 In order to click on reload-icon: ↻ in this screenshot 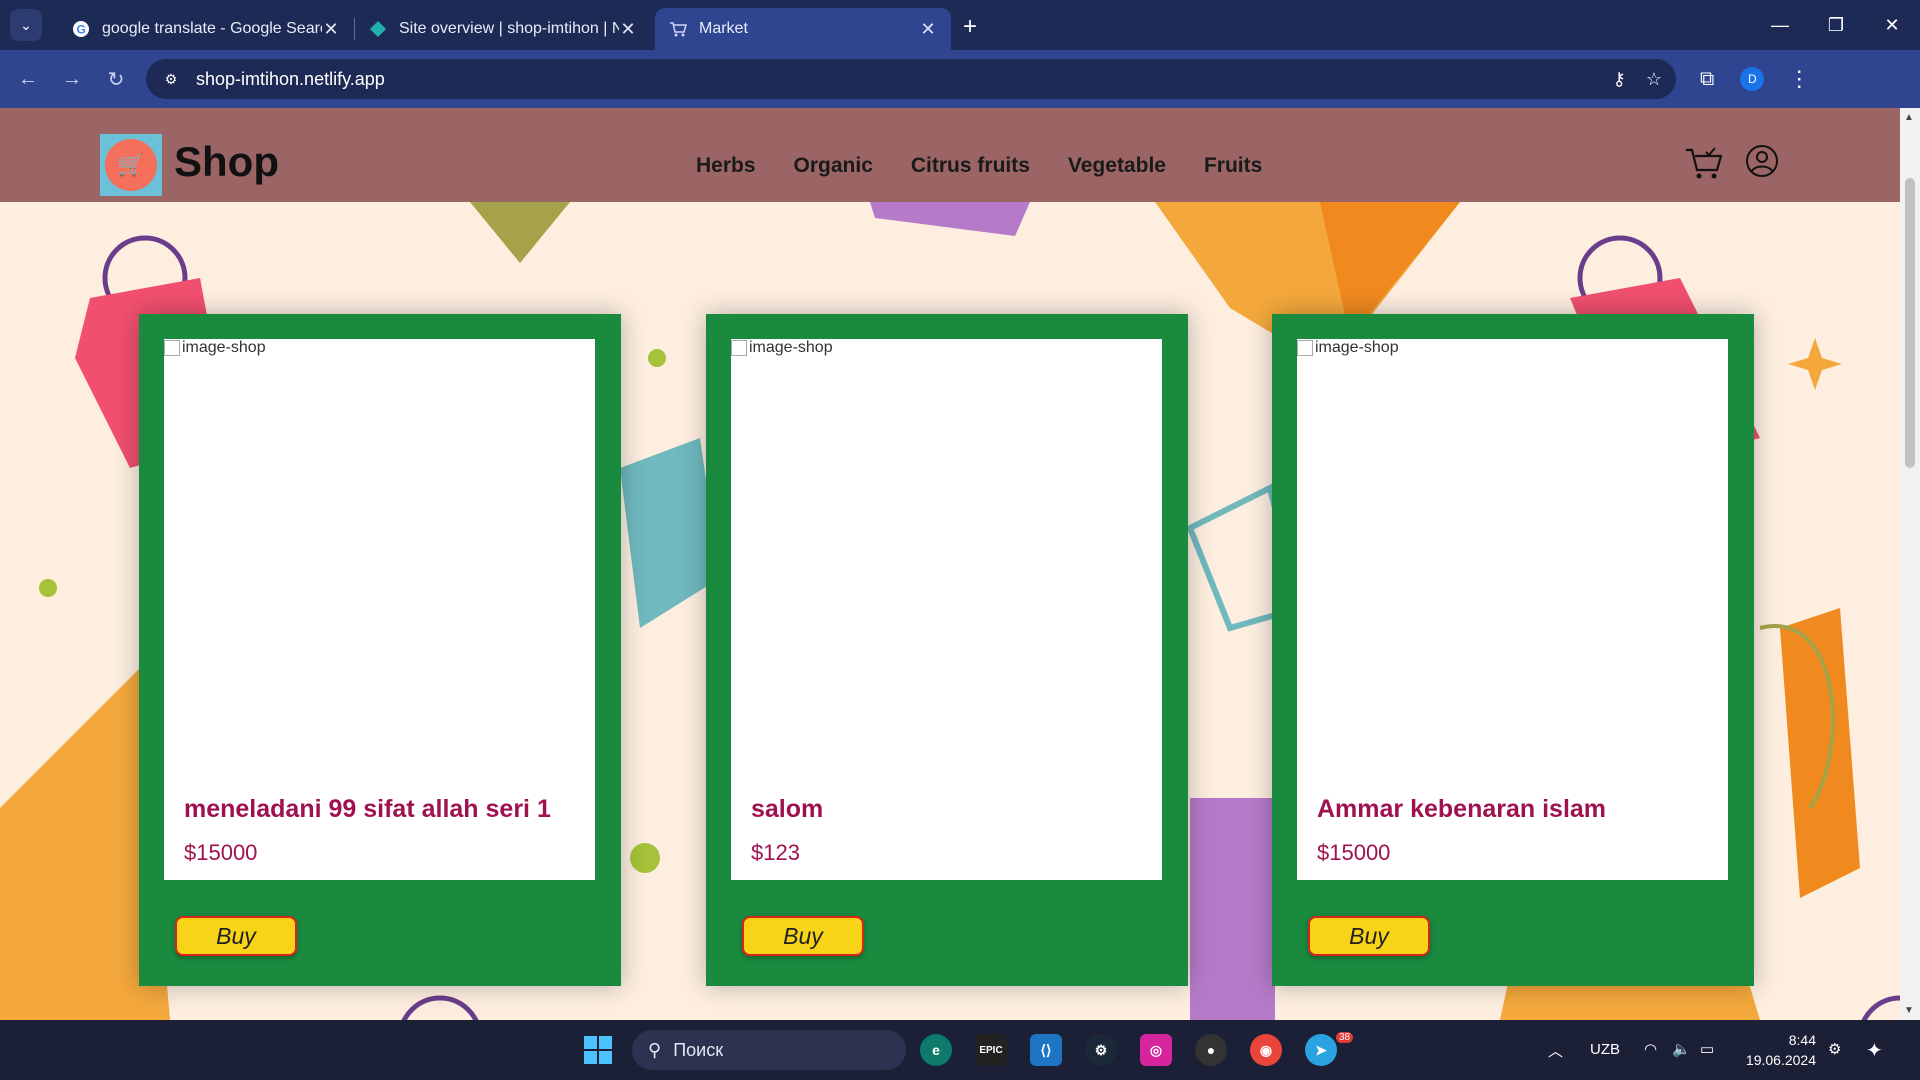, I will do `click(116, 79)`.